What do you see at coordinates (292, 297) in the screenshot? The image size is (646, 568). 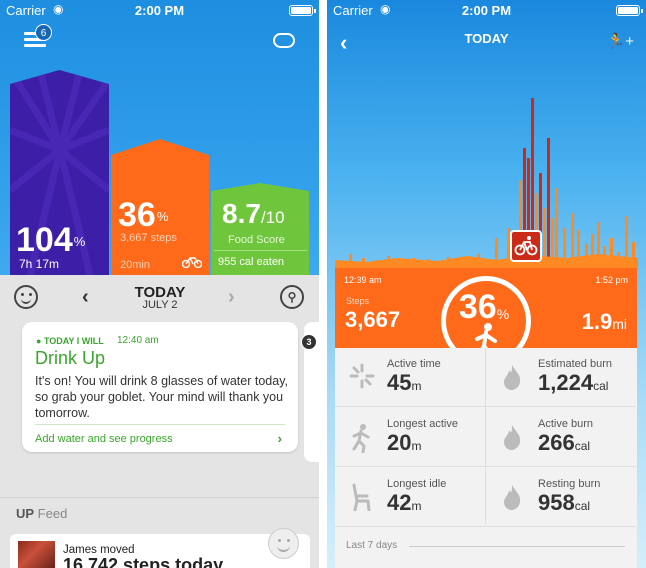 I see `fork-knife-icon: ⚲` at bounding box center [292, 297].